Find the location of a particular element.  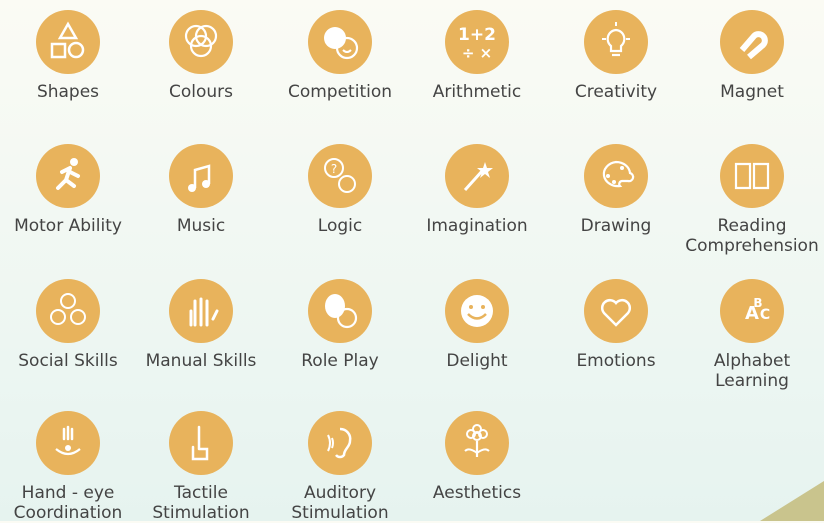

skill-item: Delight is located at coordinates (477, 325).